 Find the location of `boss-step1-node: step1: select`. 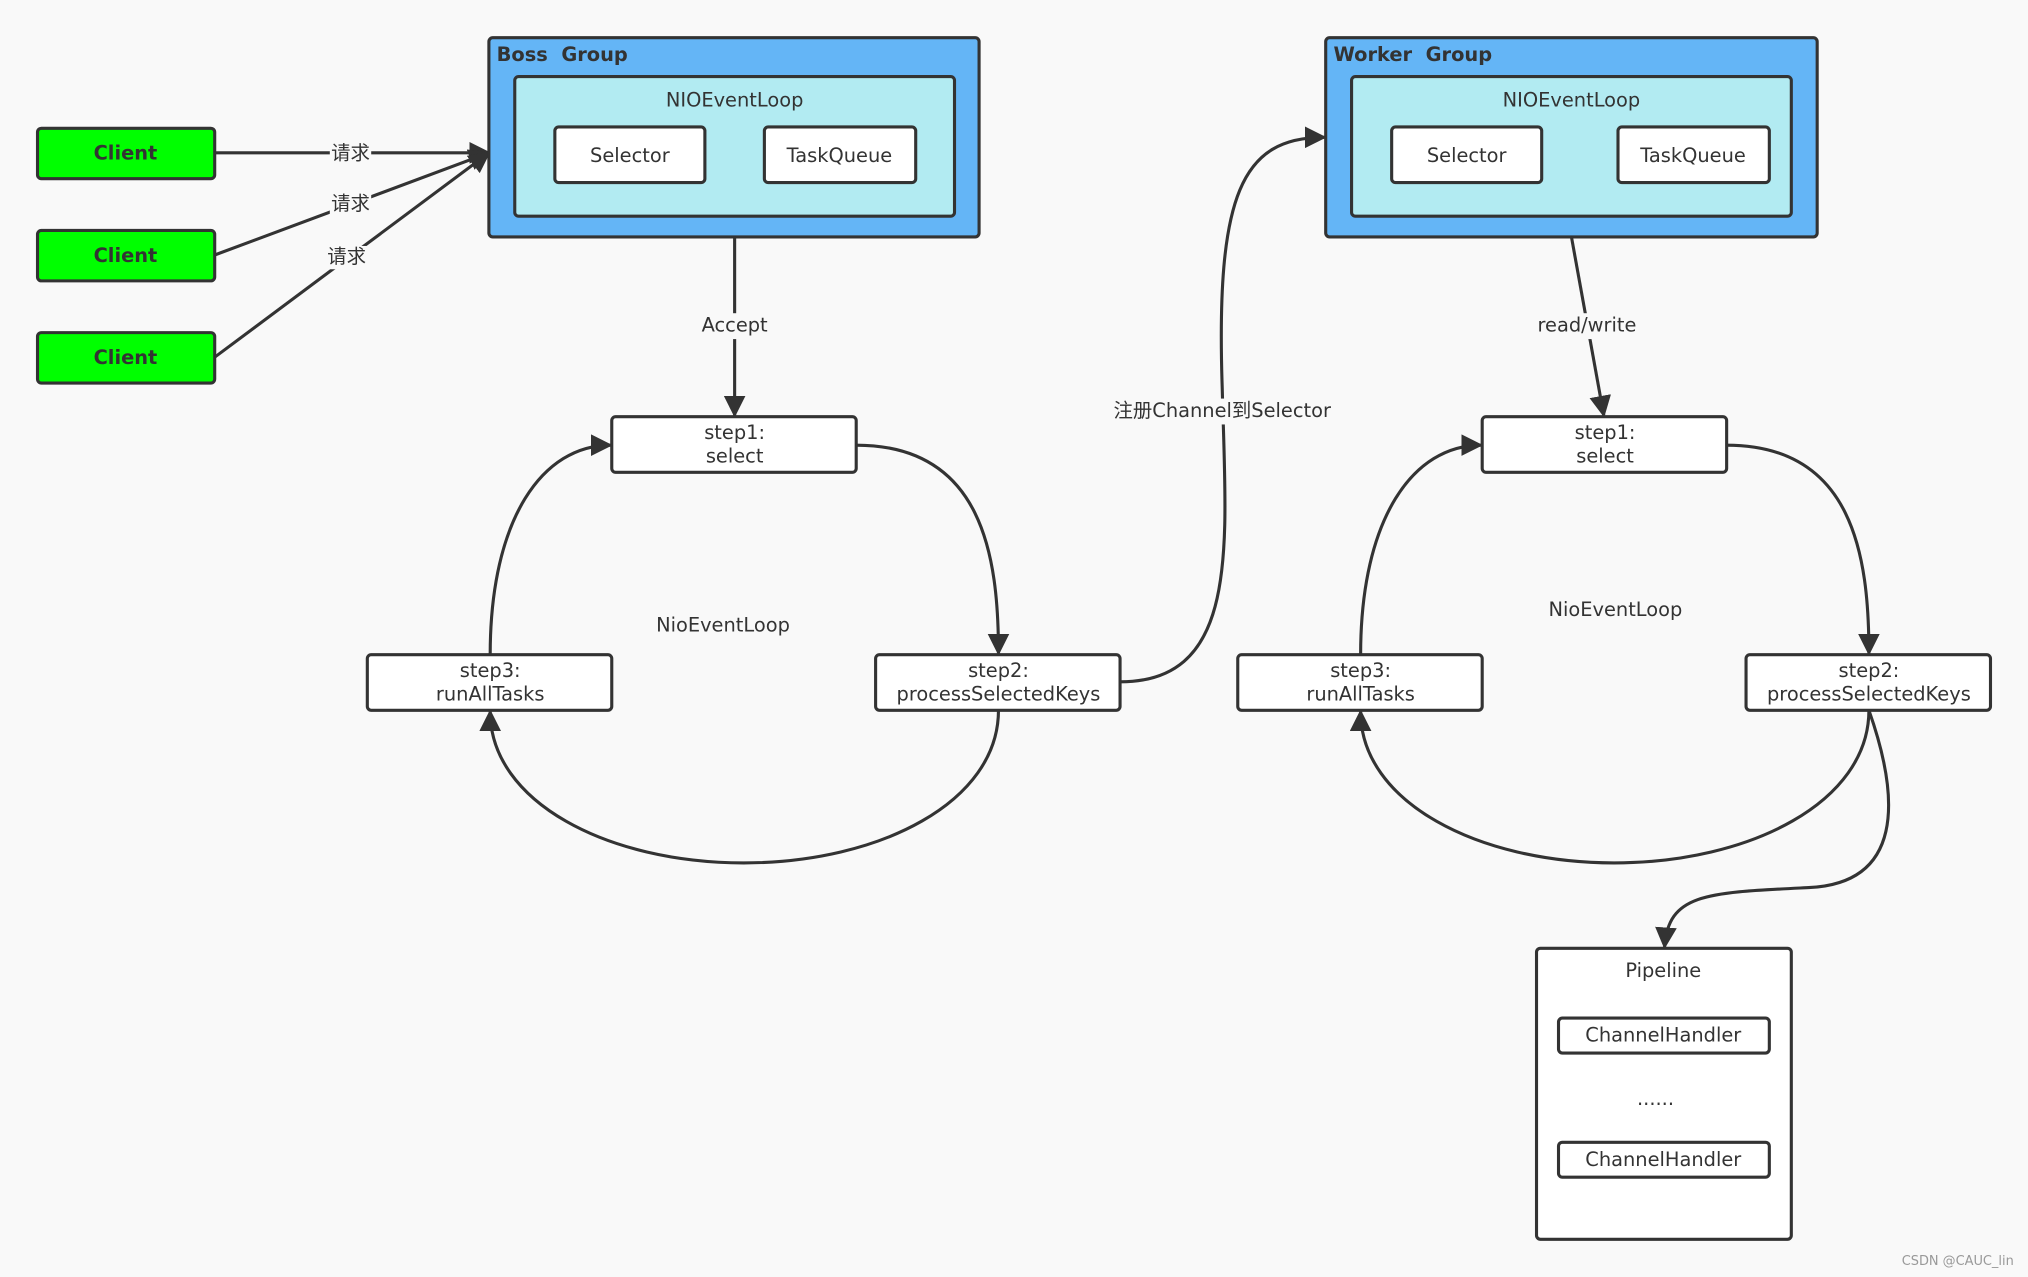

boss-step1-node: step1: select is located at coordinates (734, 444).